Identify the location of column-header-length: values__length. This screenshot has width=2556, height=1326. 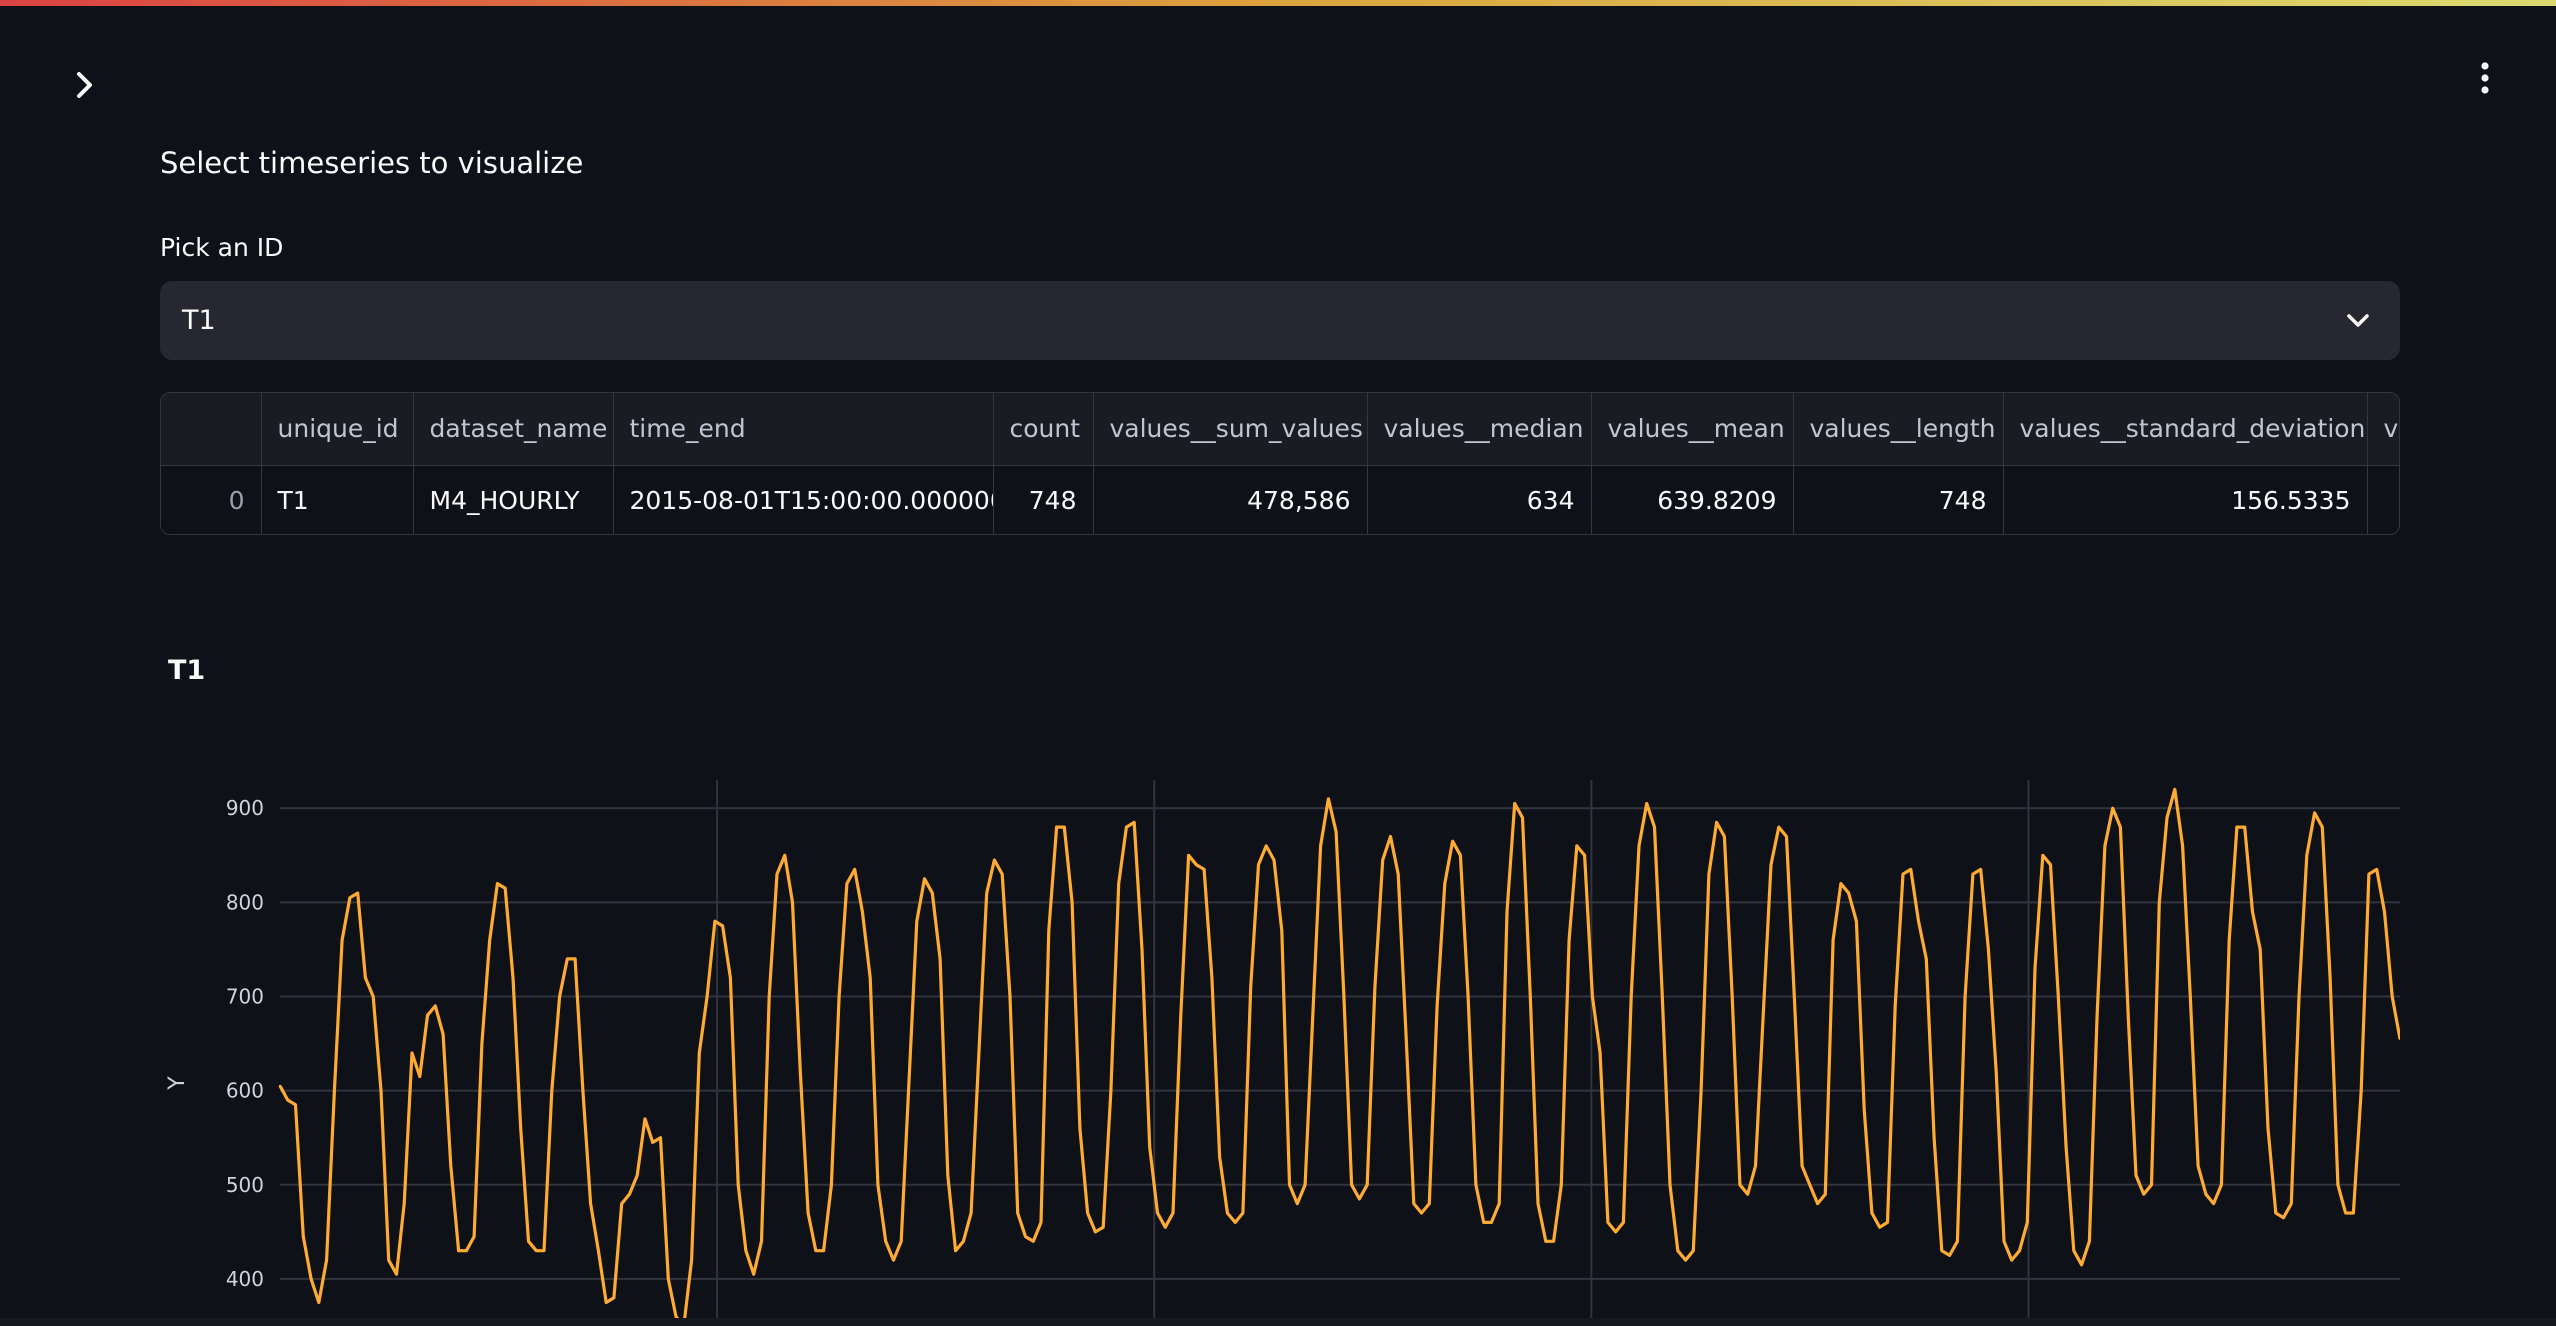
(1898, 429).